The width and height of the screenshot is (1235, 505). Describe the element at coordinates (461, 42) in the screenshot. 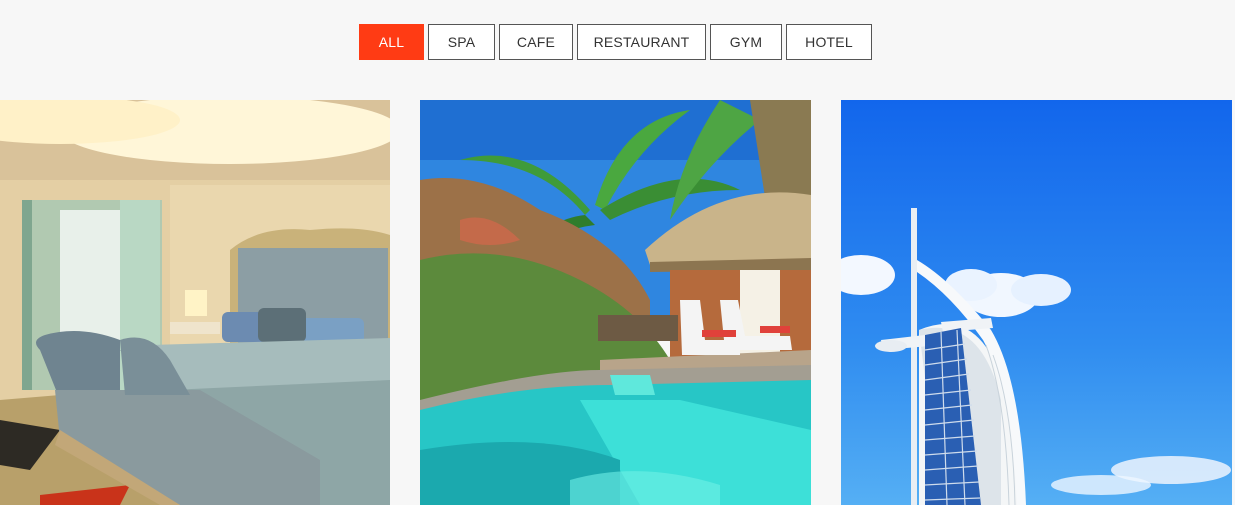

I see `filter-spa-button: SPA` at that location.